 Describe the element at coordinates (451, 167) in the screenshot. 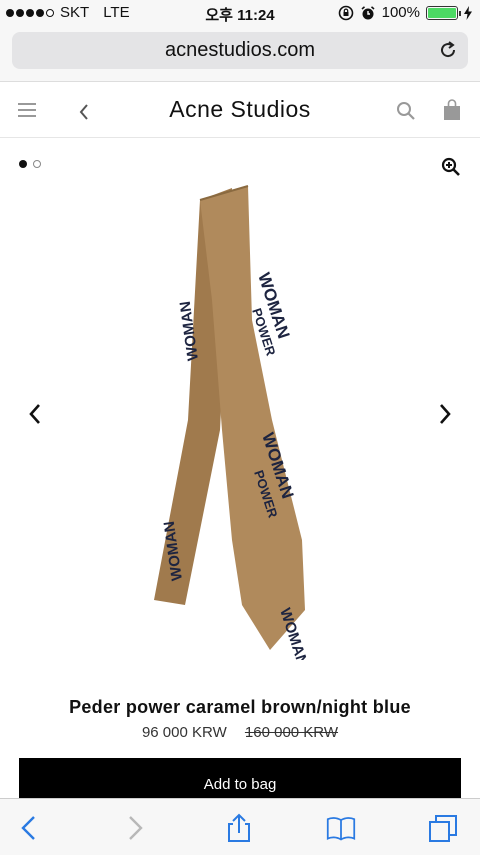

I see `zoom-in-icon` at that location.